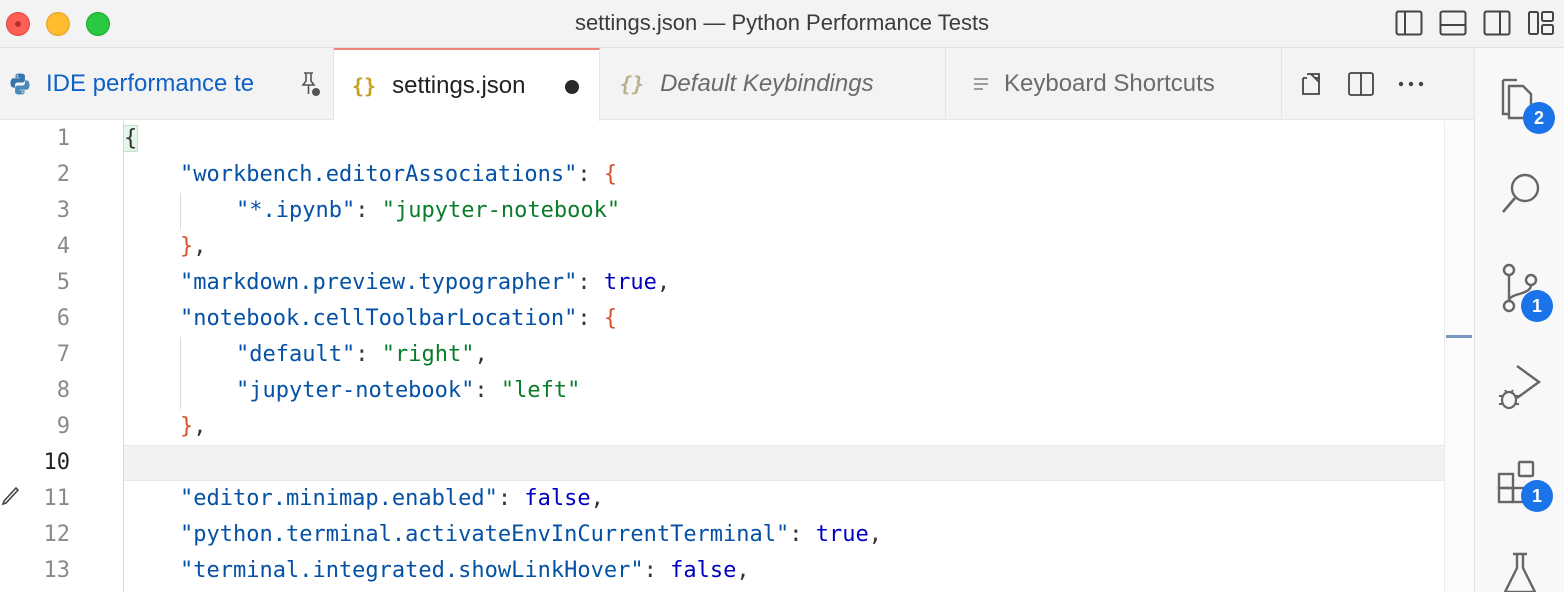 This screenshot has height=592, width=1564. What do you see at coordinates (1459, 336) in the screenshot?
I see `scrollbar-cursor-marker` at bounding box center [1459, 336].